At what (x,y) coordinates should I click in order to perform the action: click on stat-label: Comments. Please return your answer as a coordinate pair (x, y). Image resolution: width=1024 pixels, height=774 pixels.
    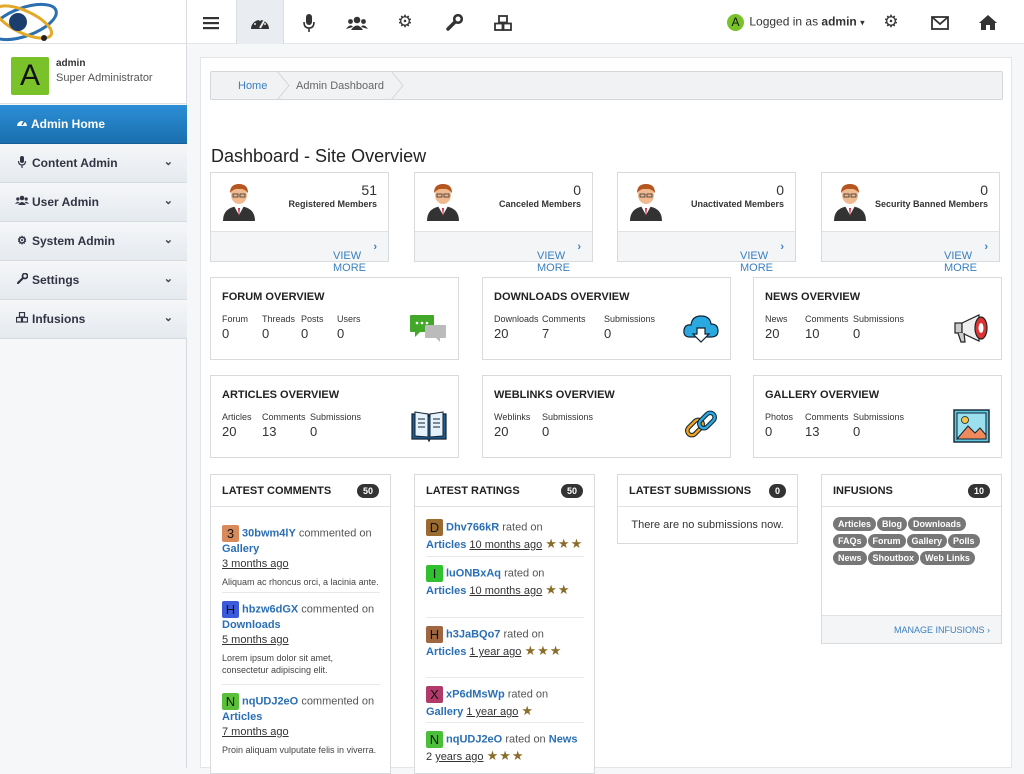
    Looking at the image, I should click on (827, 417).